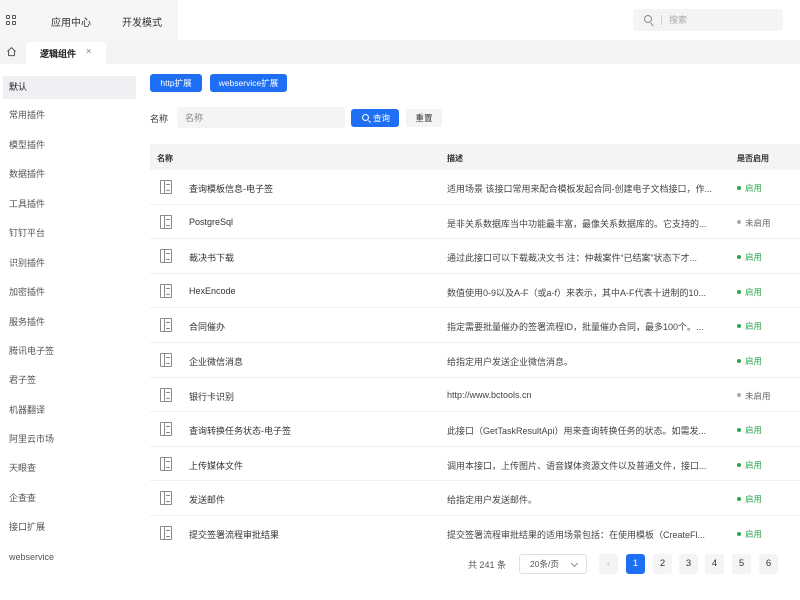 Image resolution: width=800 pixels, height=600 pixels. Describe the element at coordinates (69, 380) in the screenshot. I see `sidebar-item-junziqian: 君子签` at that location.